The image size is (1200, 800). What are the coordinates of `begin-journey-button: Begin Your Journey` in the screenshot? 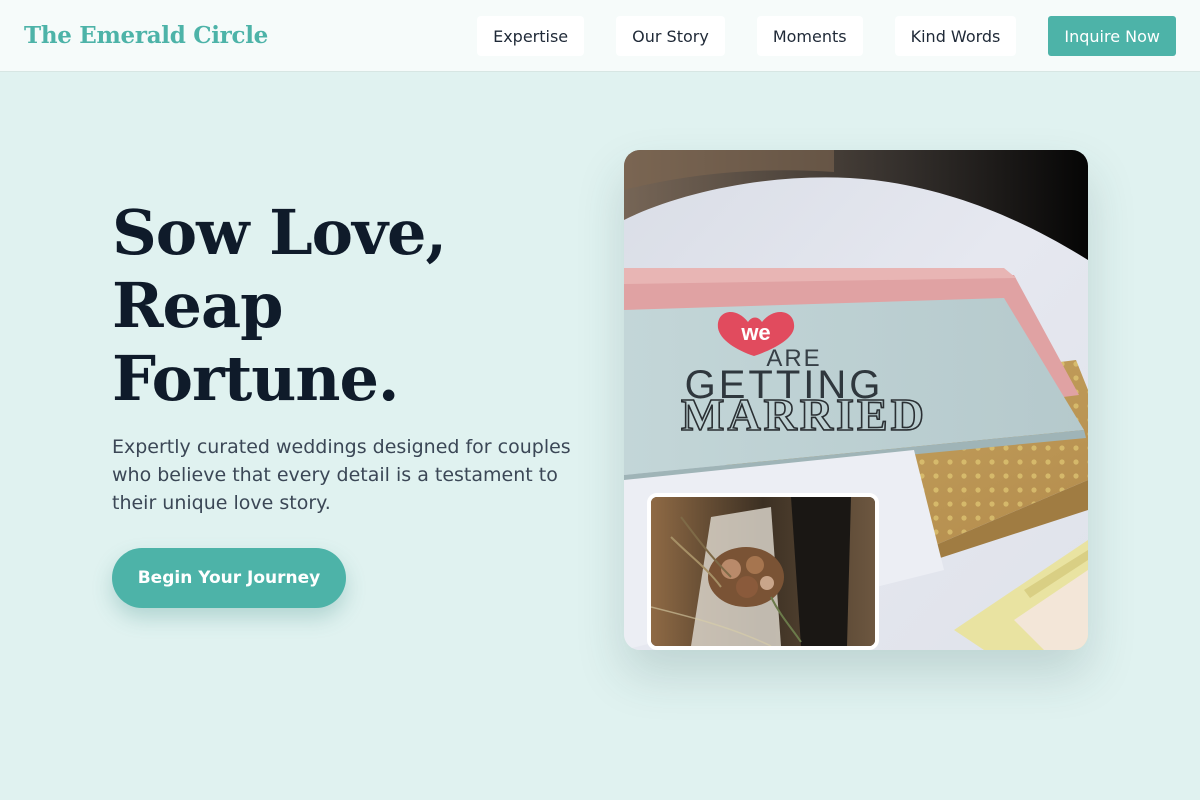 It's located at (229, 578).